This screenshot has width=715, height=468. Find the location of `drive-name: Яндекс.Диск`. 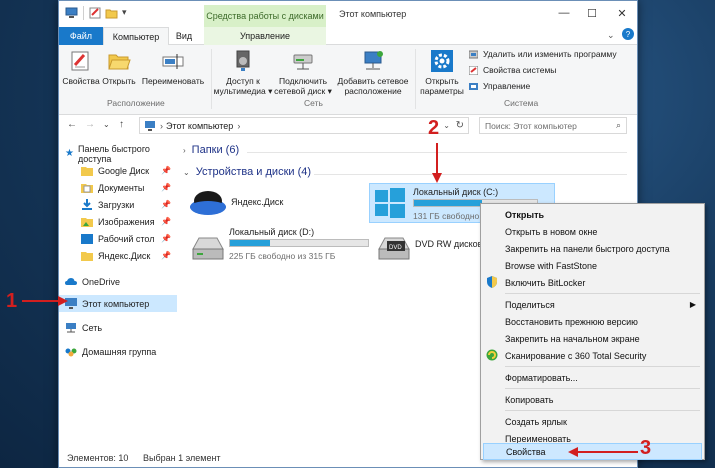

drive-name: Яндекс.Диск is located at coordinates (257, 202).